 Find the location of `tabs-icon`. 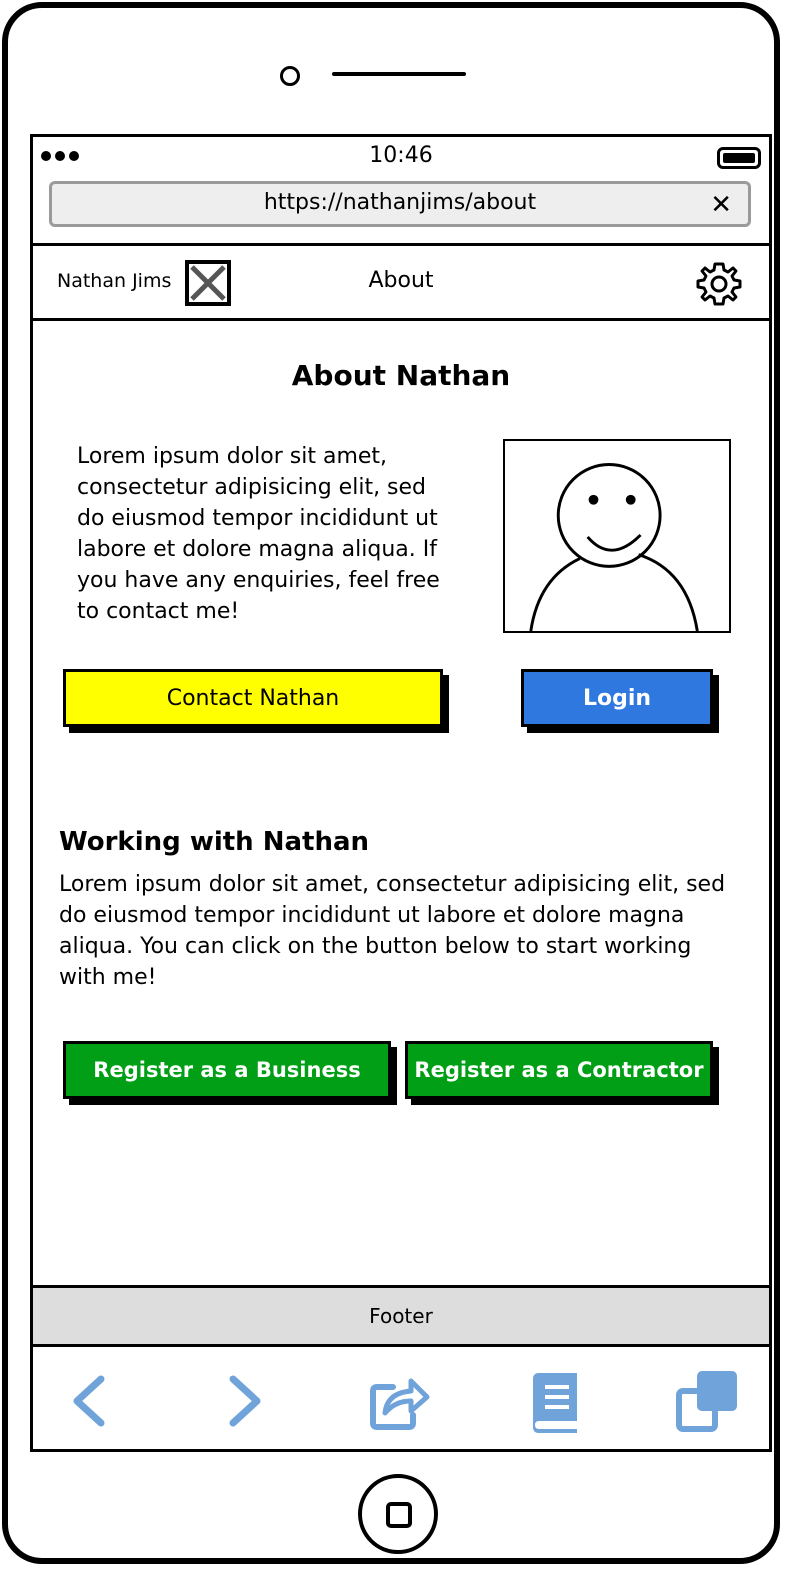

tabs-icon is located at coordinates (707, 1401).